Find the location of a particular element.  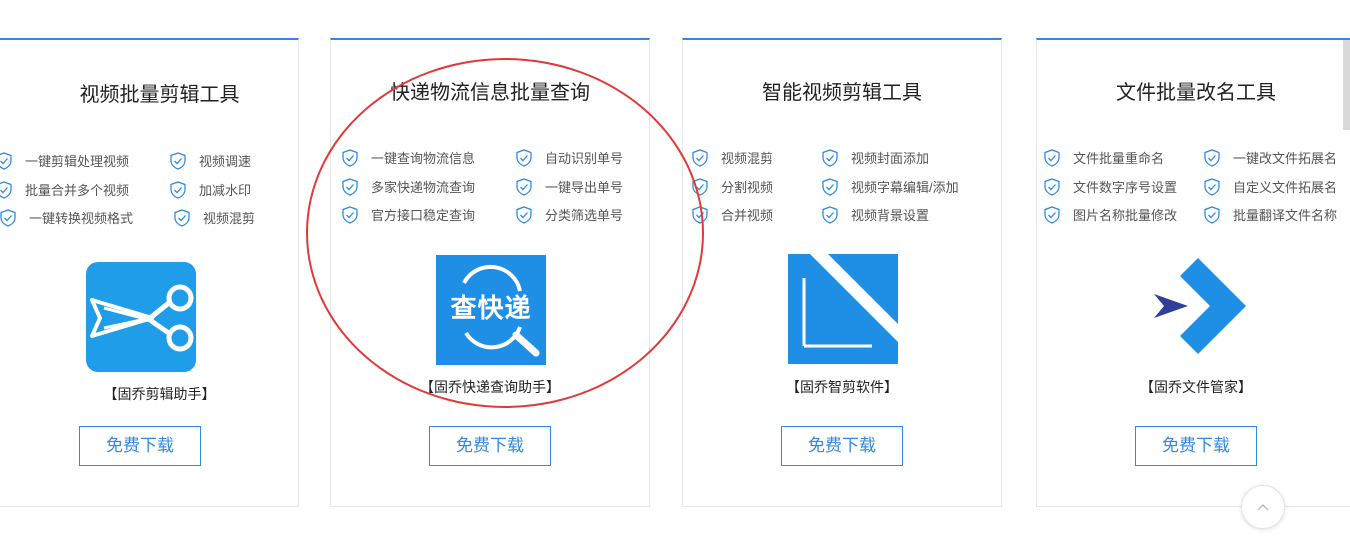

feature-item: 一键转换视频格式 is located at coordinates (66, 217).